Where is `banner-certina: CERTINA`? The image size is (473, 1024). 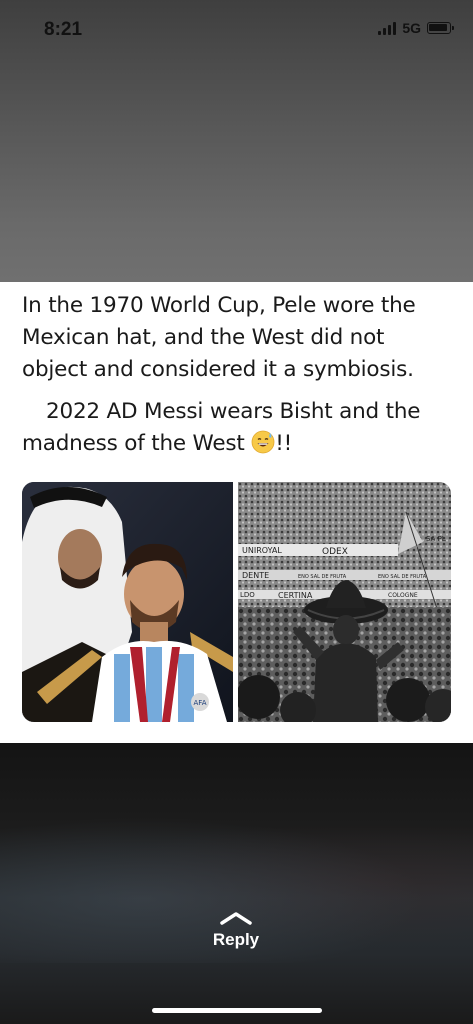
banner-certina: CERTINA is located at coordinates (295, 595).